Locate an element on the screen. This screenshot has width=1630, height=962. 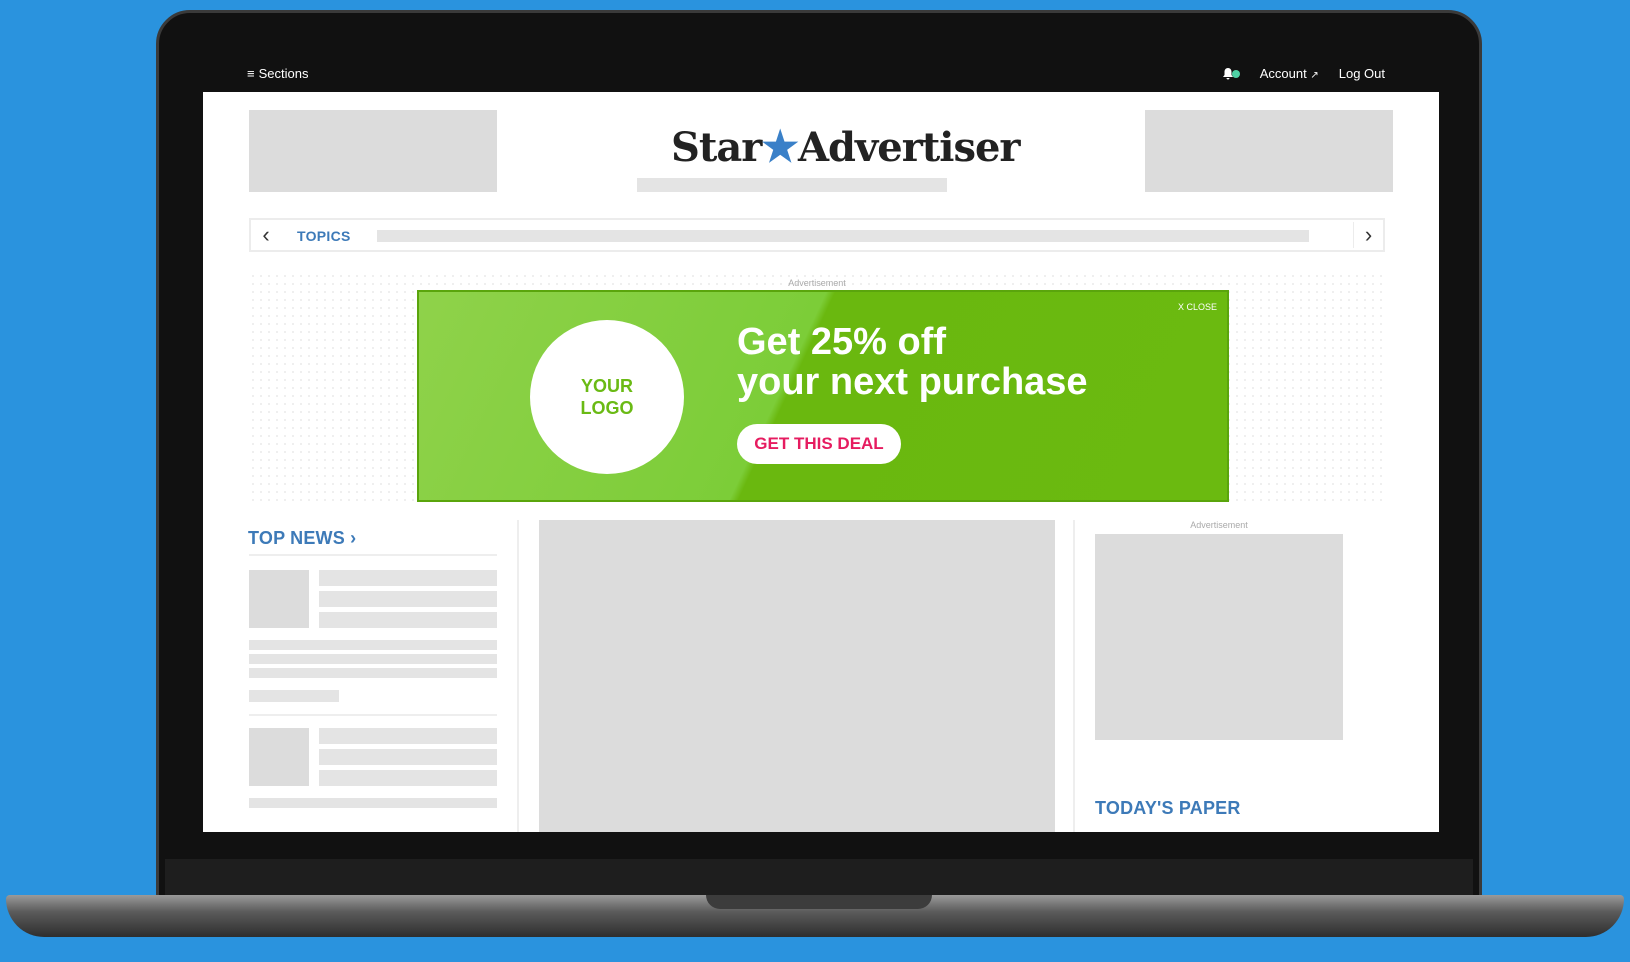
top-news-heading: TOP NEWS › is located at coordinates (302, 538).